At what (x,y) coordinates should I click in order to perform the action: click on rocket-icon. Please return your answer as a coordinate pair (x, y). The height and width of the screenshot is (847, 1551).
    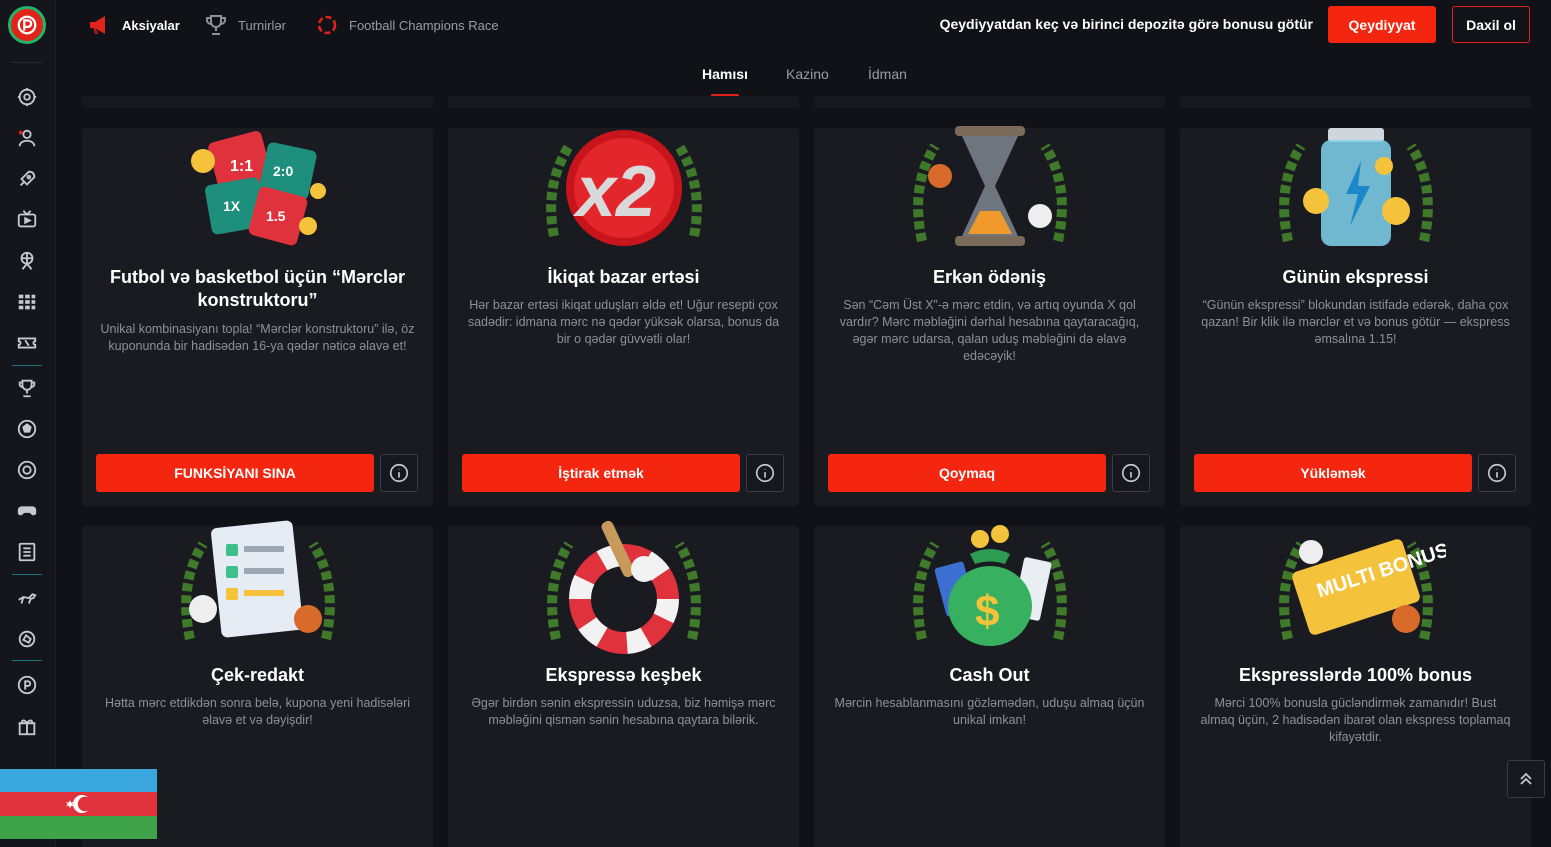
    Looking at the image, I should click on (27, 179).